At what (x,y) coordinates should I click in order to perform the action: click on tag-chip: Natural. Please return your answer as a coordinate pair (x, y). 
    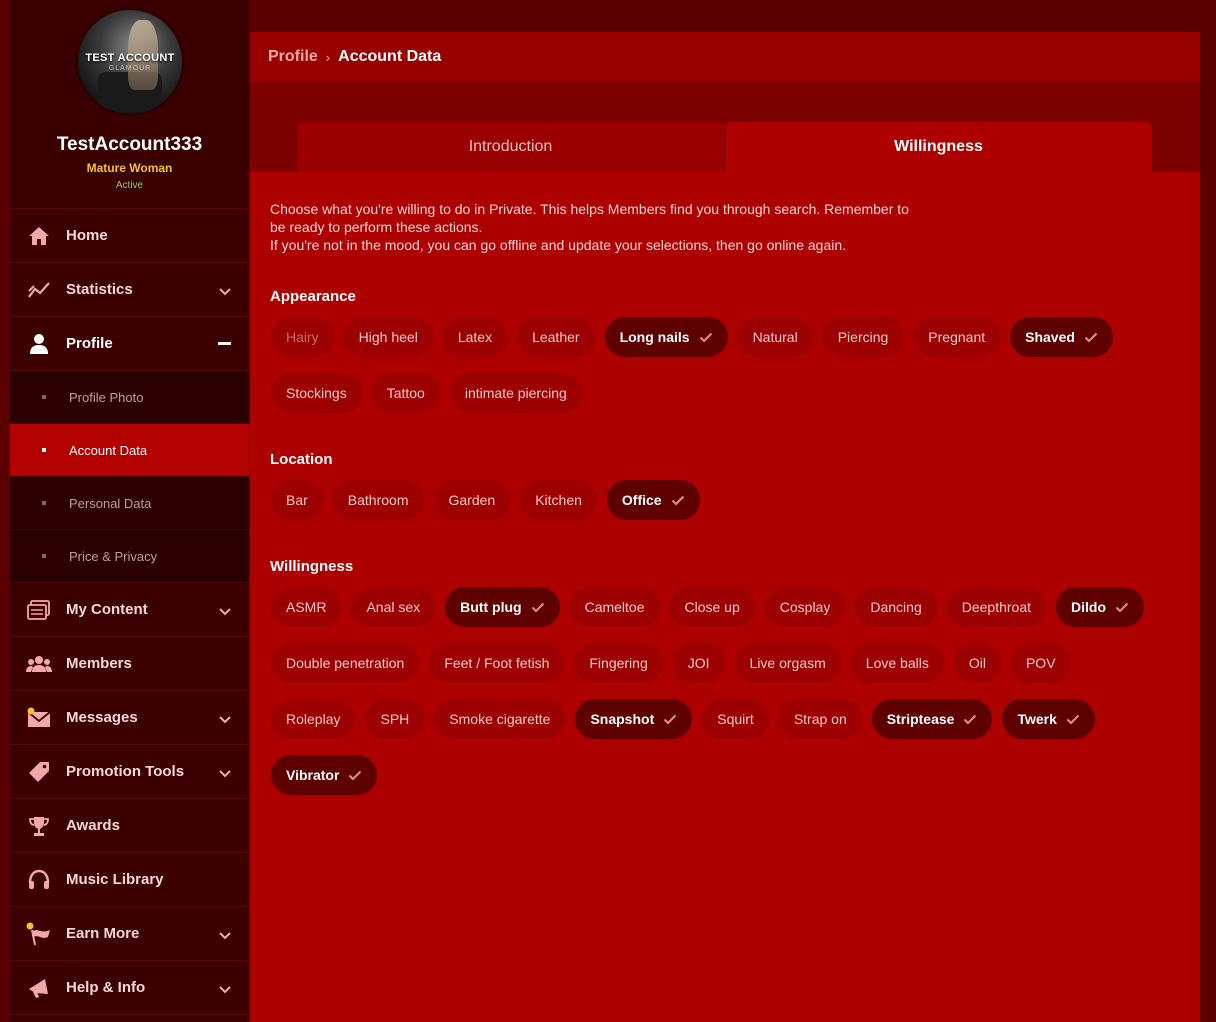
    Looking at the image, I should click on (775, 337).